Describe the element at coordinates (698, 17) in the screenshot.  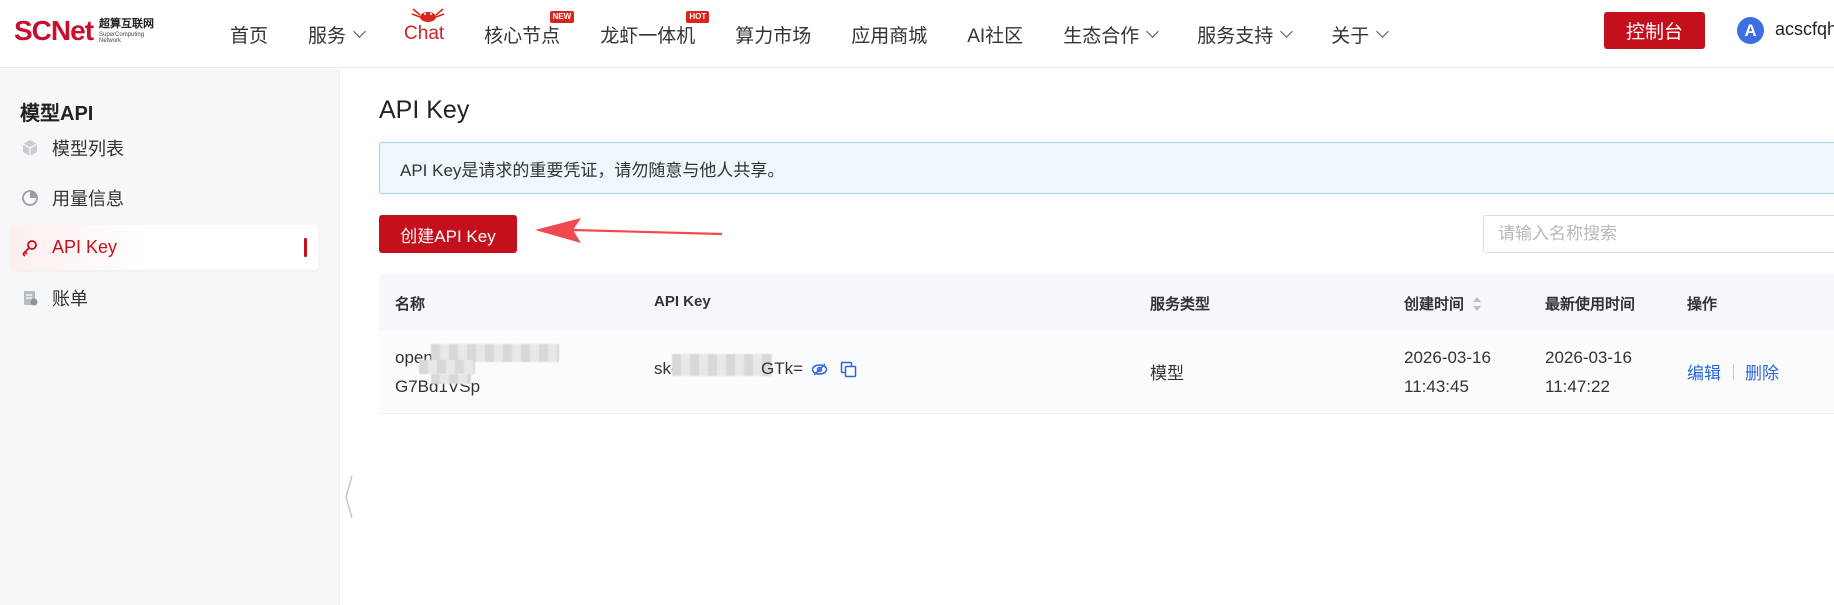
I see `hot-badge: HOT` at that location.